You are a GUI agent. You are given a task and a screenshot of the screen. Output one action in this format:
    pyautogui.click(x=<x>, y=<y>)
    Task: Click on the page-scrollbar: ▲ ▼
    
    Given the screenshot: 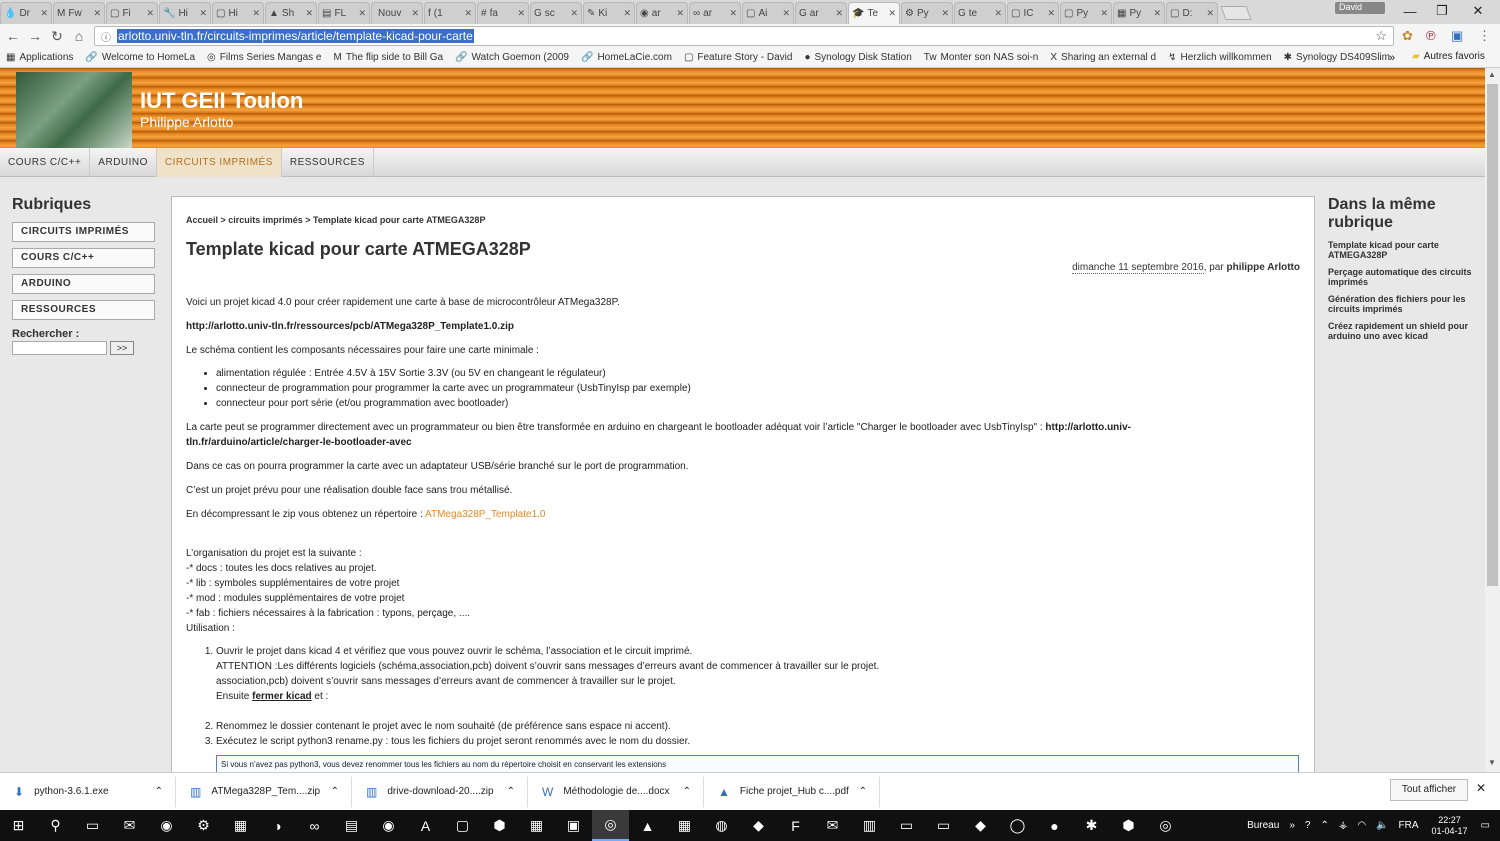 What is the action you would take?
    pyautogui.click(x=1492, y=420)
    